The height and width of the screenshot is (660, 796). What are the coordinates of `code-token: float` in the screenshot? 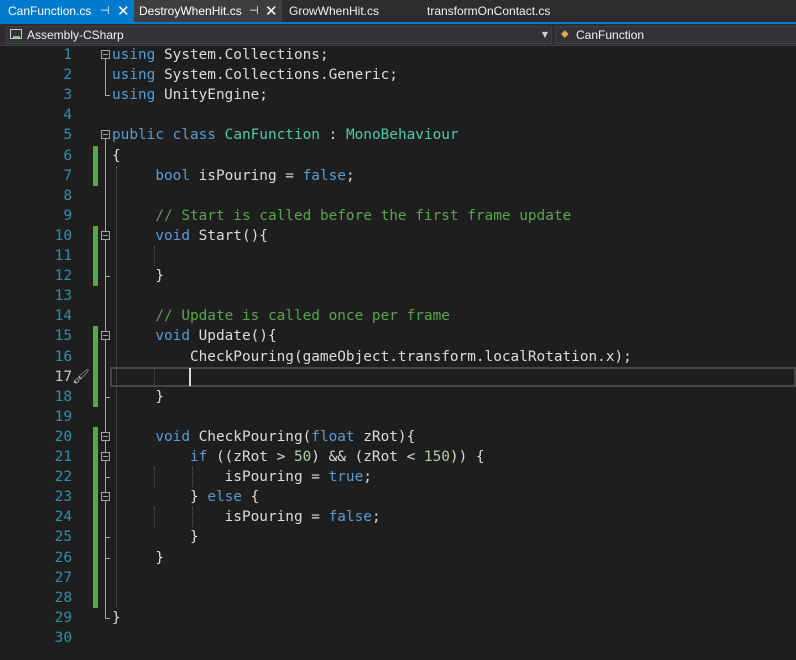 It's located at (333, 436).